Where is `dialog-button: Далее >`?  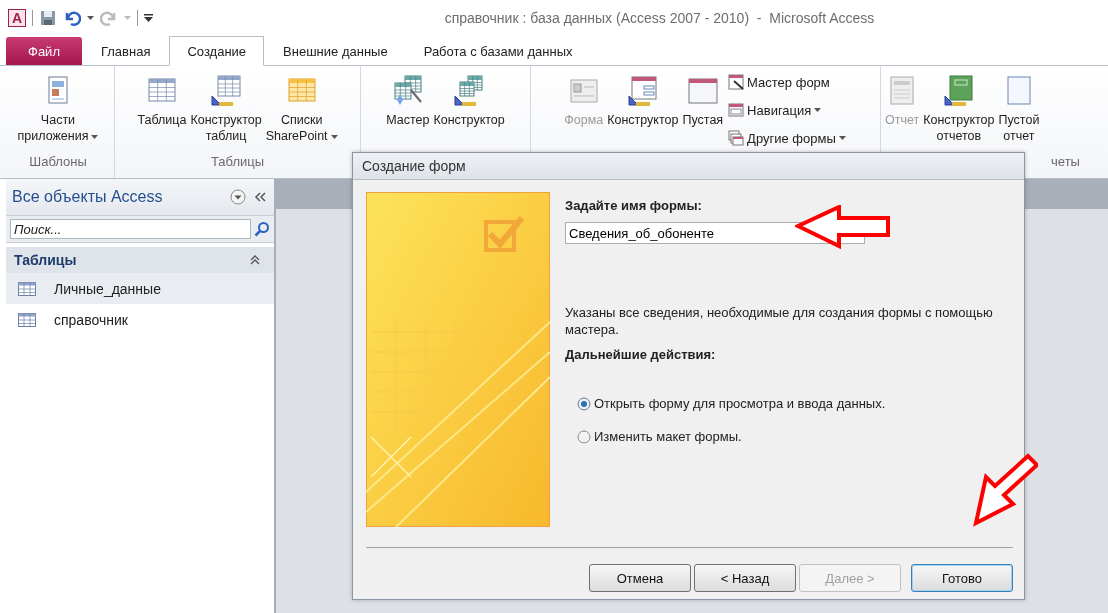
dialog-button: Далее > is located at coordinates (850, 578).